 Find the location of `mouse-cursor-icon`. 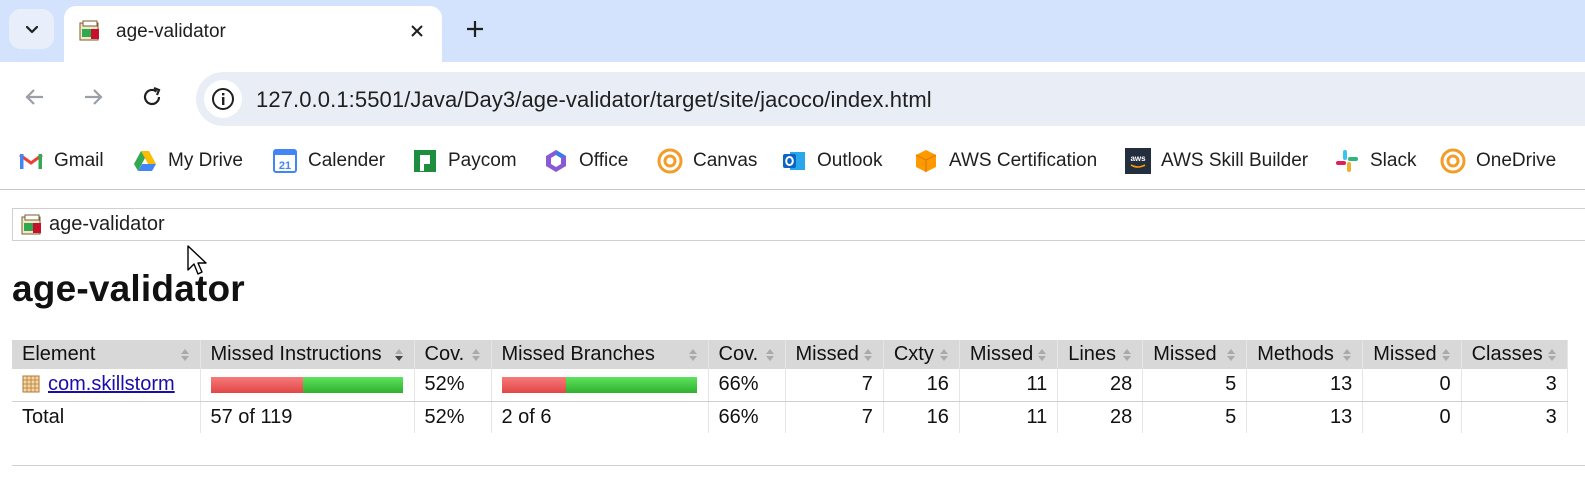

mouse-cursor-icon is located at coordinates (197, 260).